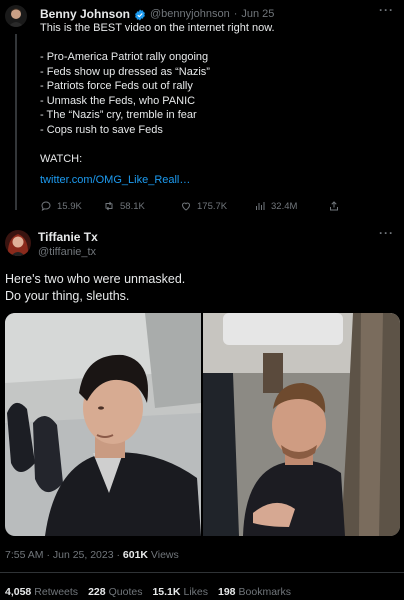 This screenshot has height=600, width=404. Describe the element at coordinates (166, 592) in the screenshot. I see `likes-count: 15.1K` at that location.